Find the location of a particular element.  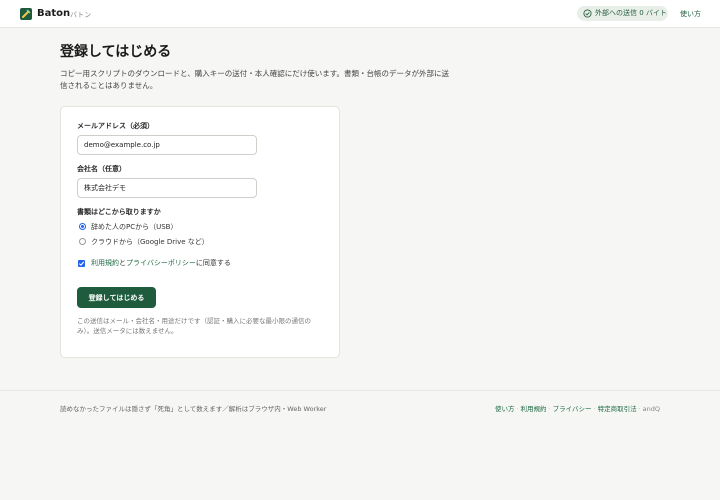

radio-option-cloud: クラウドから（Google Drive など） is located at coordinates (152, 242).